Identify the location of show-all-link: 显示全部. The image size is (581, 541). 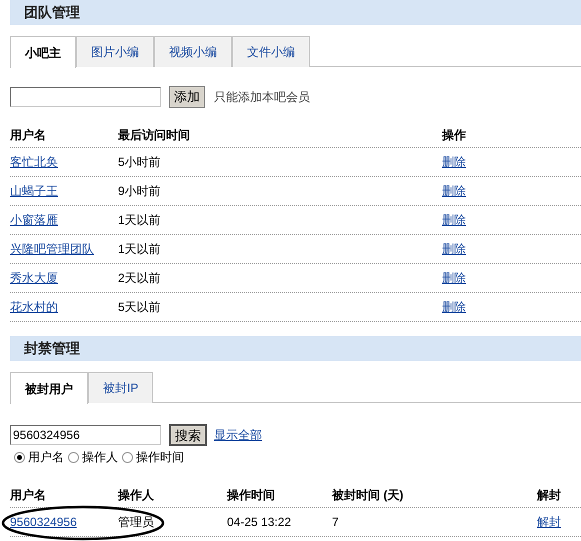
(238, 435).